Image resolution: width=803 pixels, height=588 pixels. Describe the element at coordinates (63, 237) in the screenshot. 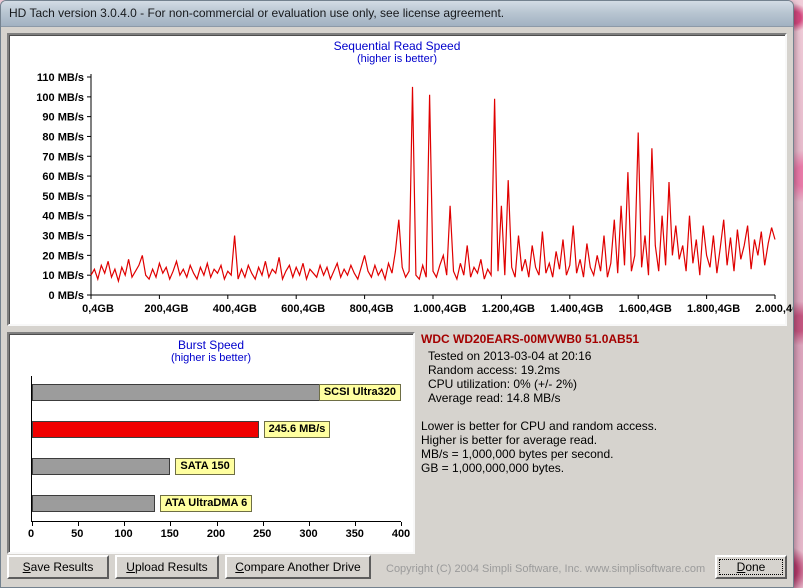

I see `svg-text: 30 MB/s` at that location.